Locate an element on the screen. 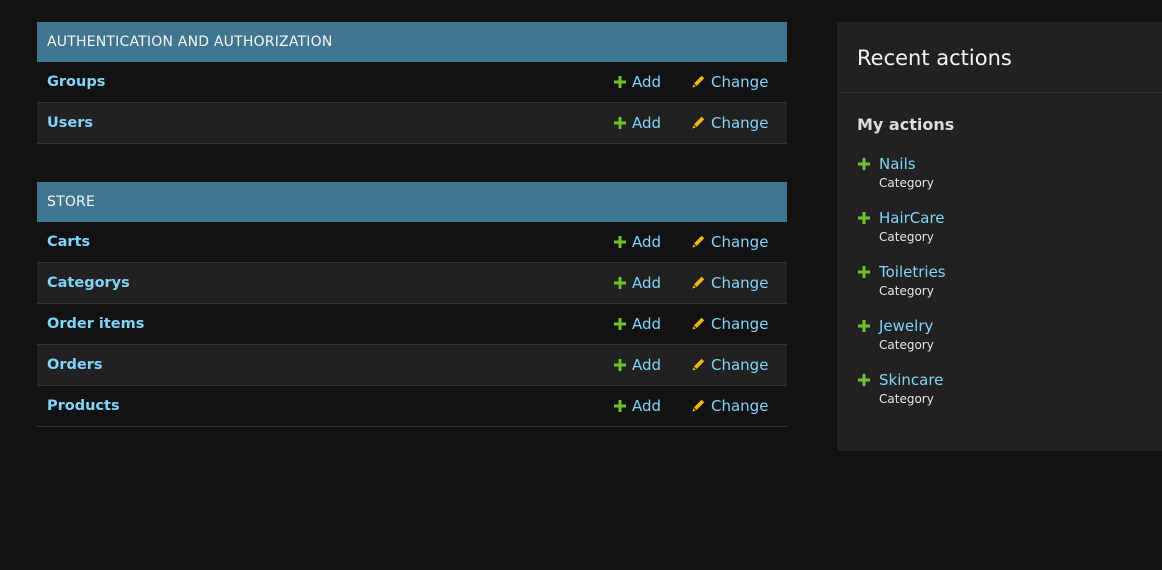  model-row-order-items: Order items Add Change is located at coordinates (412, 324).